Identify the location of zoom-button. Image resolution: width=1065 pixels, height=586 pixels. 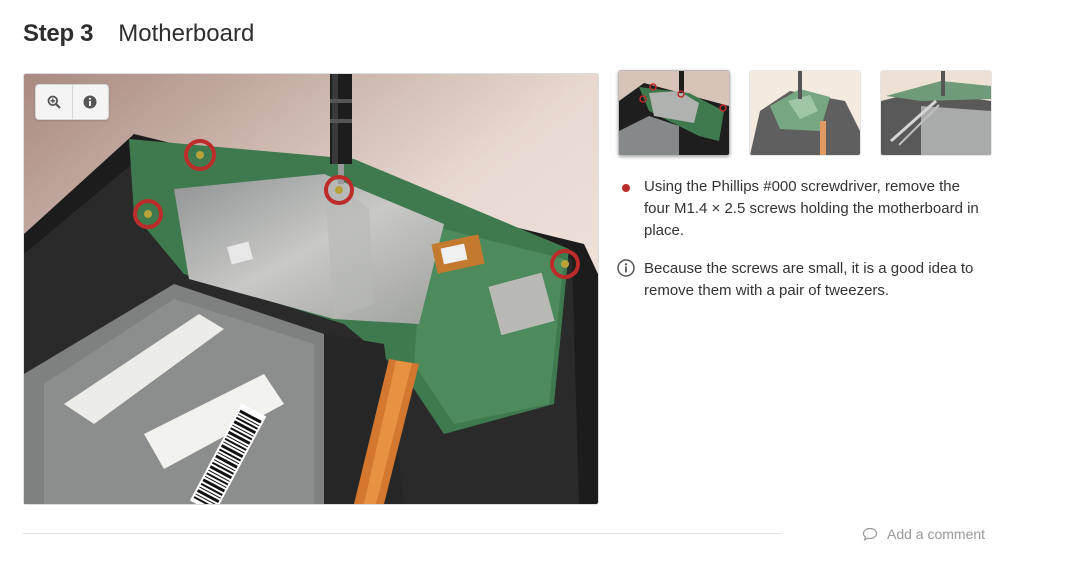
(54, 102).